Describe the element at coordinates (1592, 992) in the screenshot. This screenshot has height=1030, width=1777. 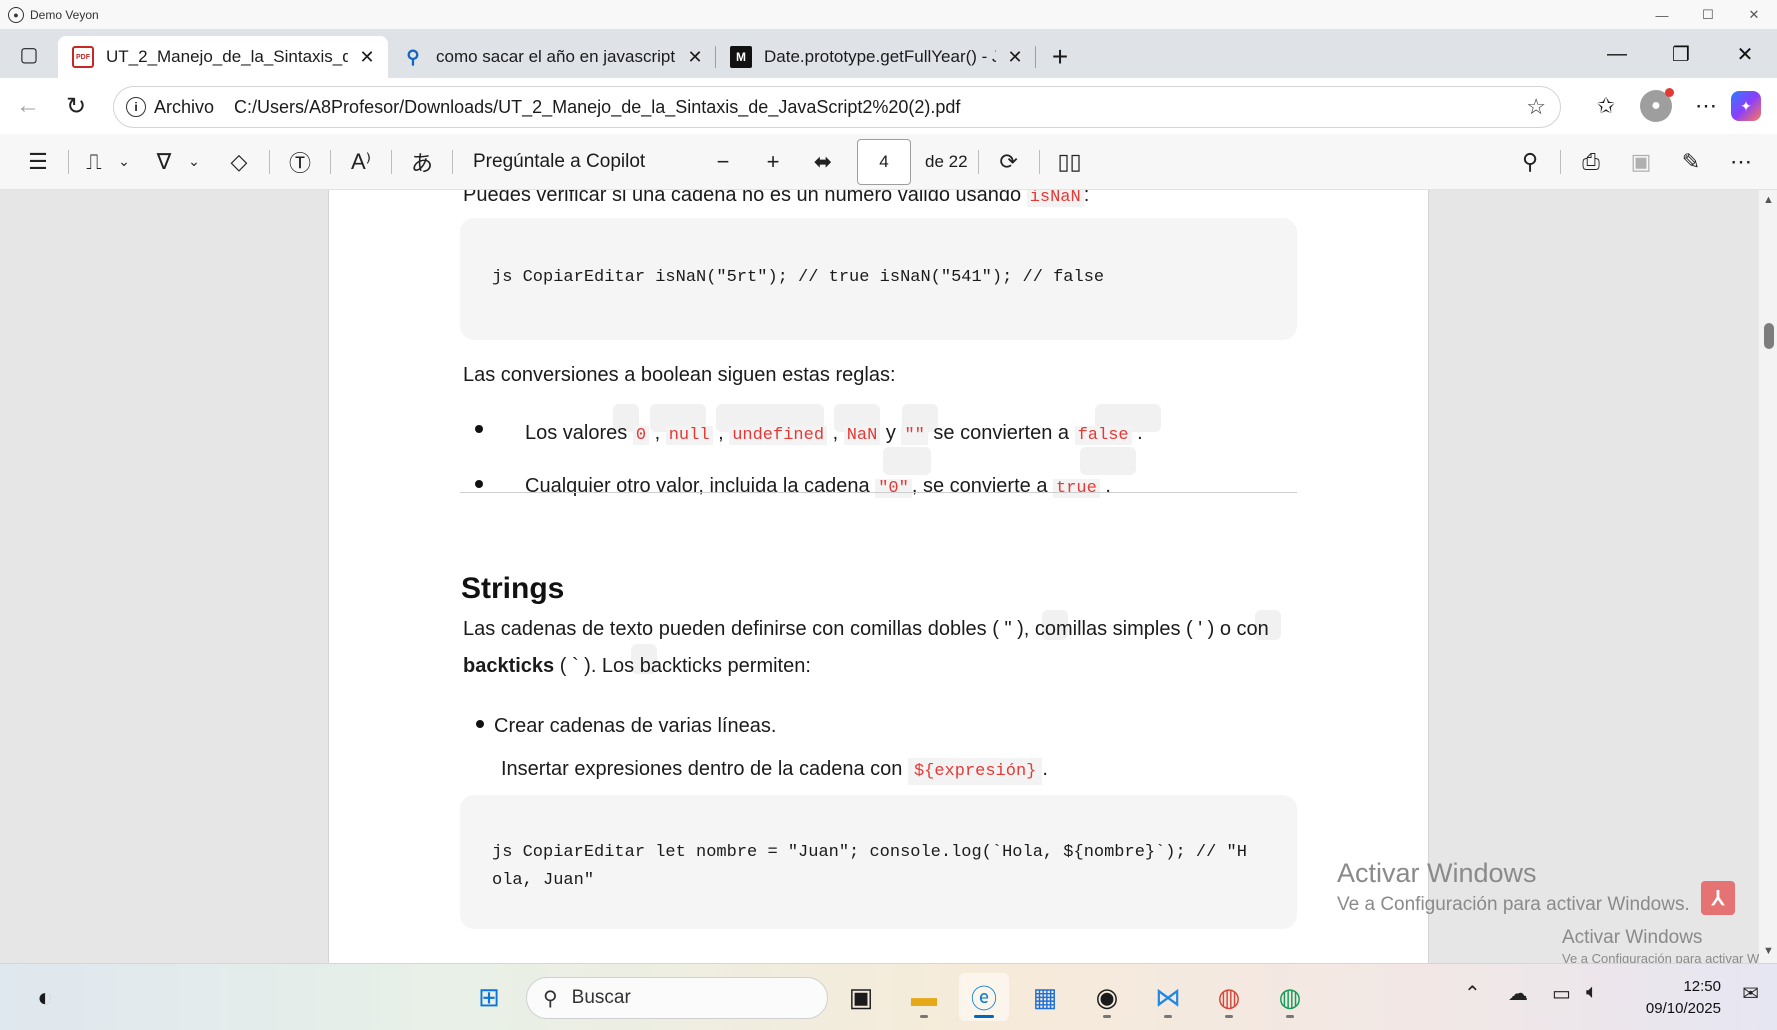
I see `volume-icon: 🔈︎` at that location.